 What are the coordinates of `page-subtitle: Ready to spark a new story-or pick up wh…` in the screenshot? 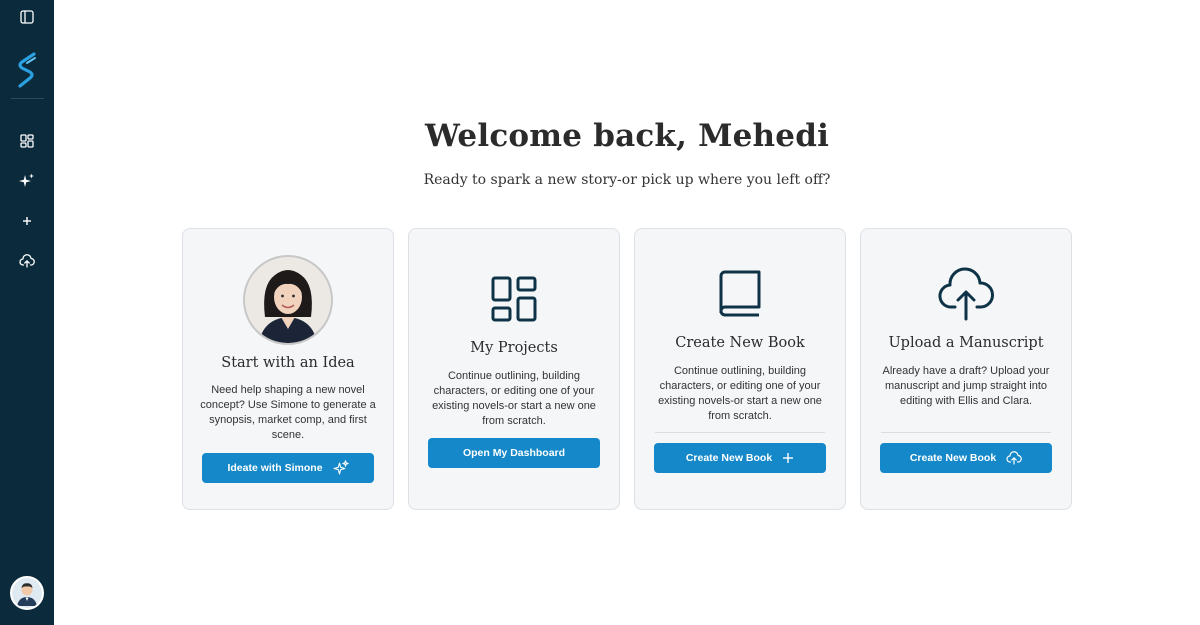 It's located at (627, 180).